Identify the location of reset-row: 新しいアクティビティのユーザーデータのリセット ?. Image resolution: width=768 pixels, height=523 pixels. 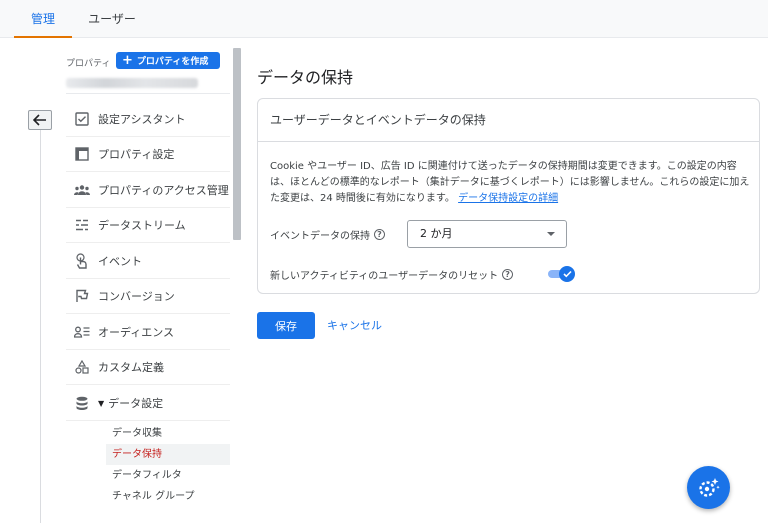
(392, 274).